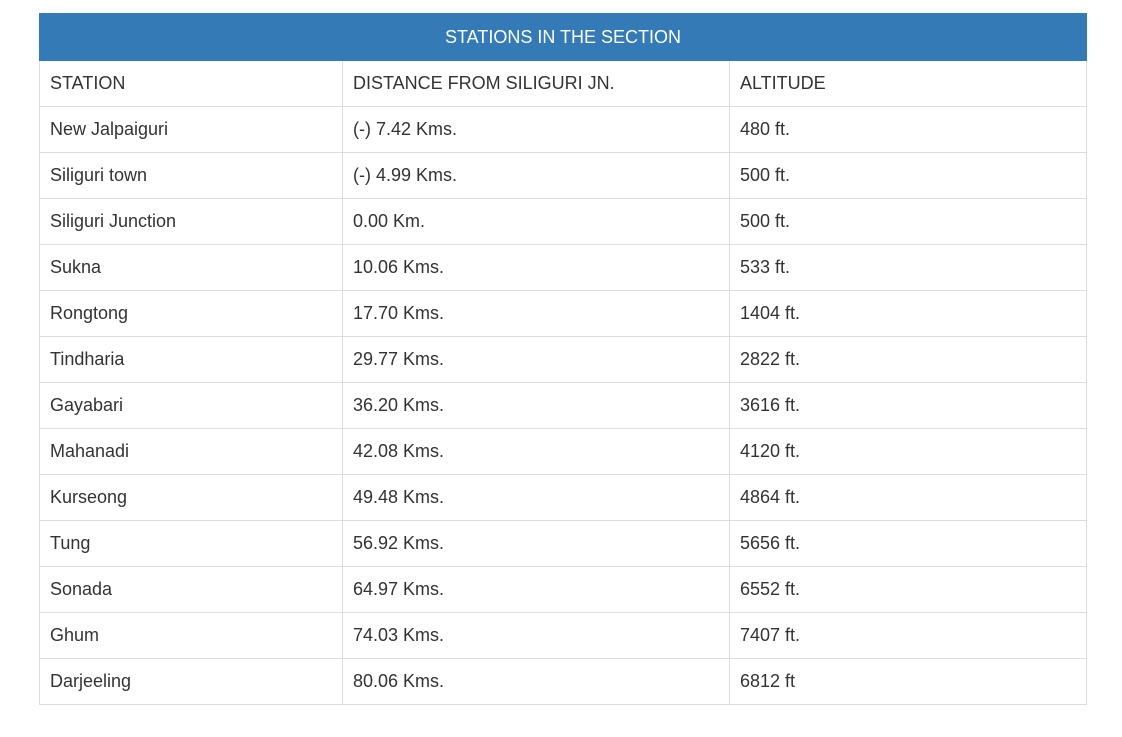 The height and width of the screenshot is (737, 1122). I want to click on cell-altitude: 7407 ft., so click(908, 635).